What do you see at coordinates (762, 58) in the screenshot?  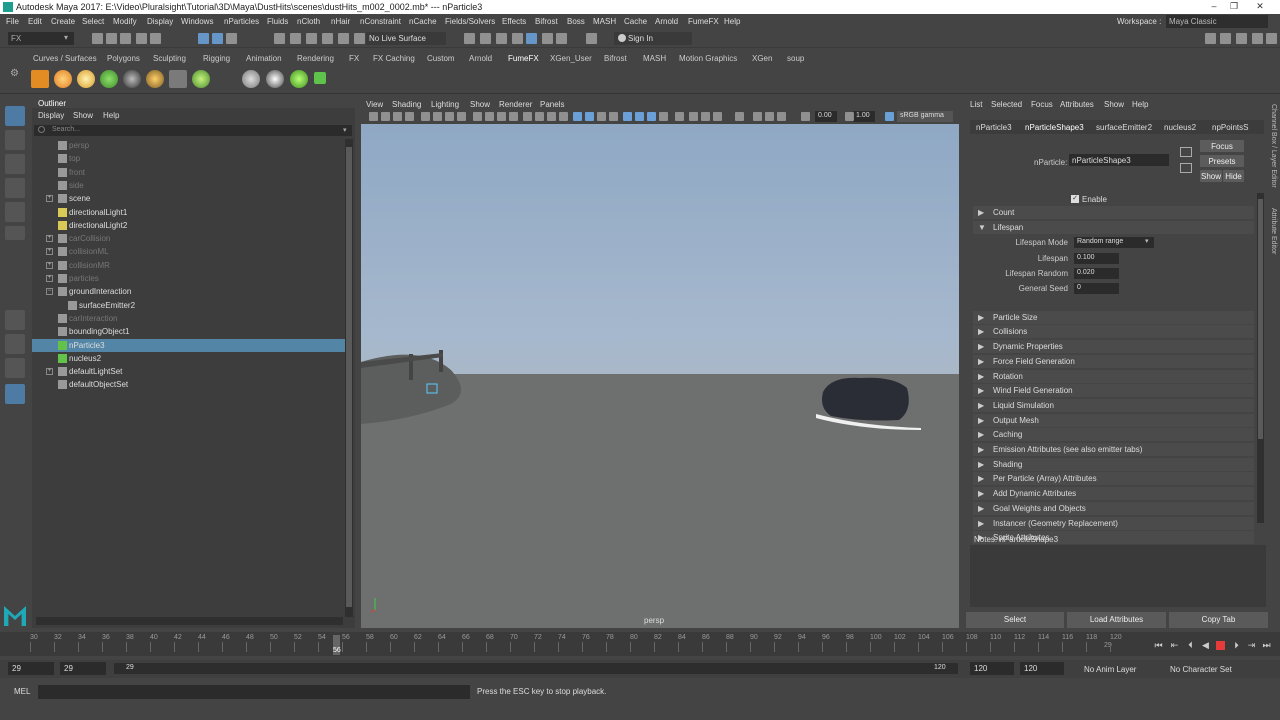 I see `shelf-tab-xgen: XGen` at bounding box center [762, 58].